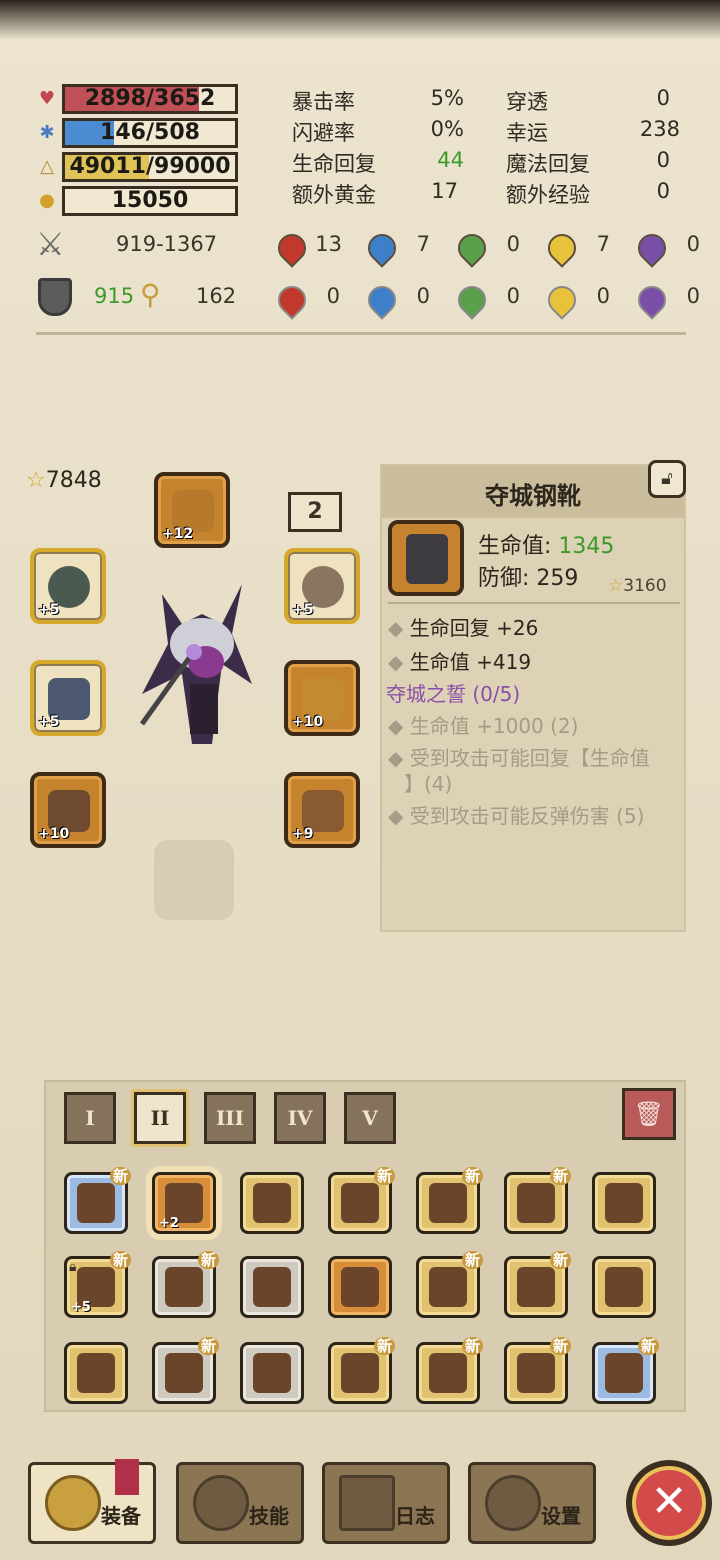 The height and width of the screenshot is (1560, 720). Describe the element at coordinates (516, 816) in the screenshot. I see `set-bonus-3: ◆ 受到攻击可能反弹伤害 (5)` at that location.